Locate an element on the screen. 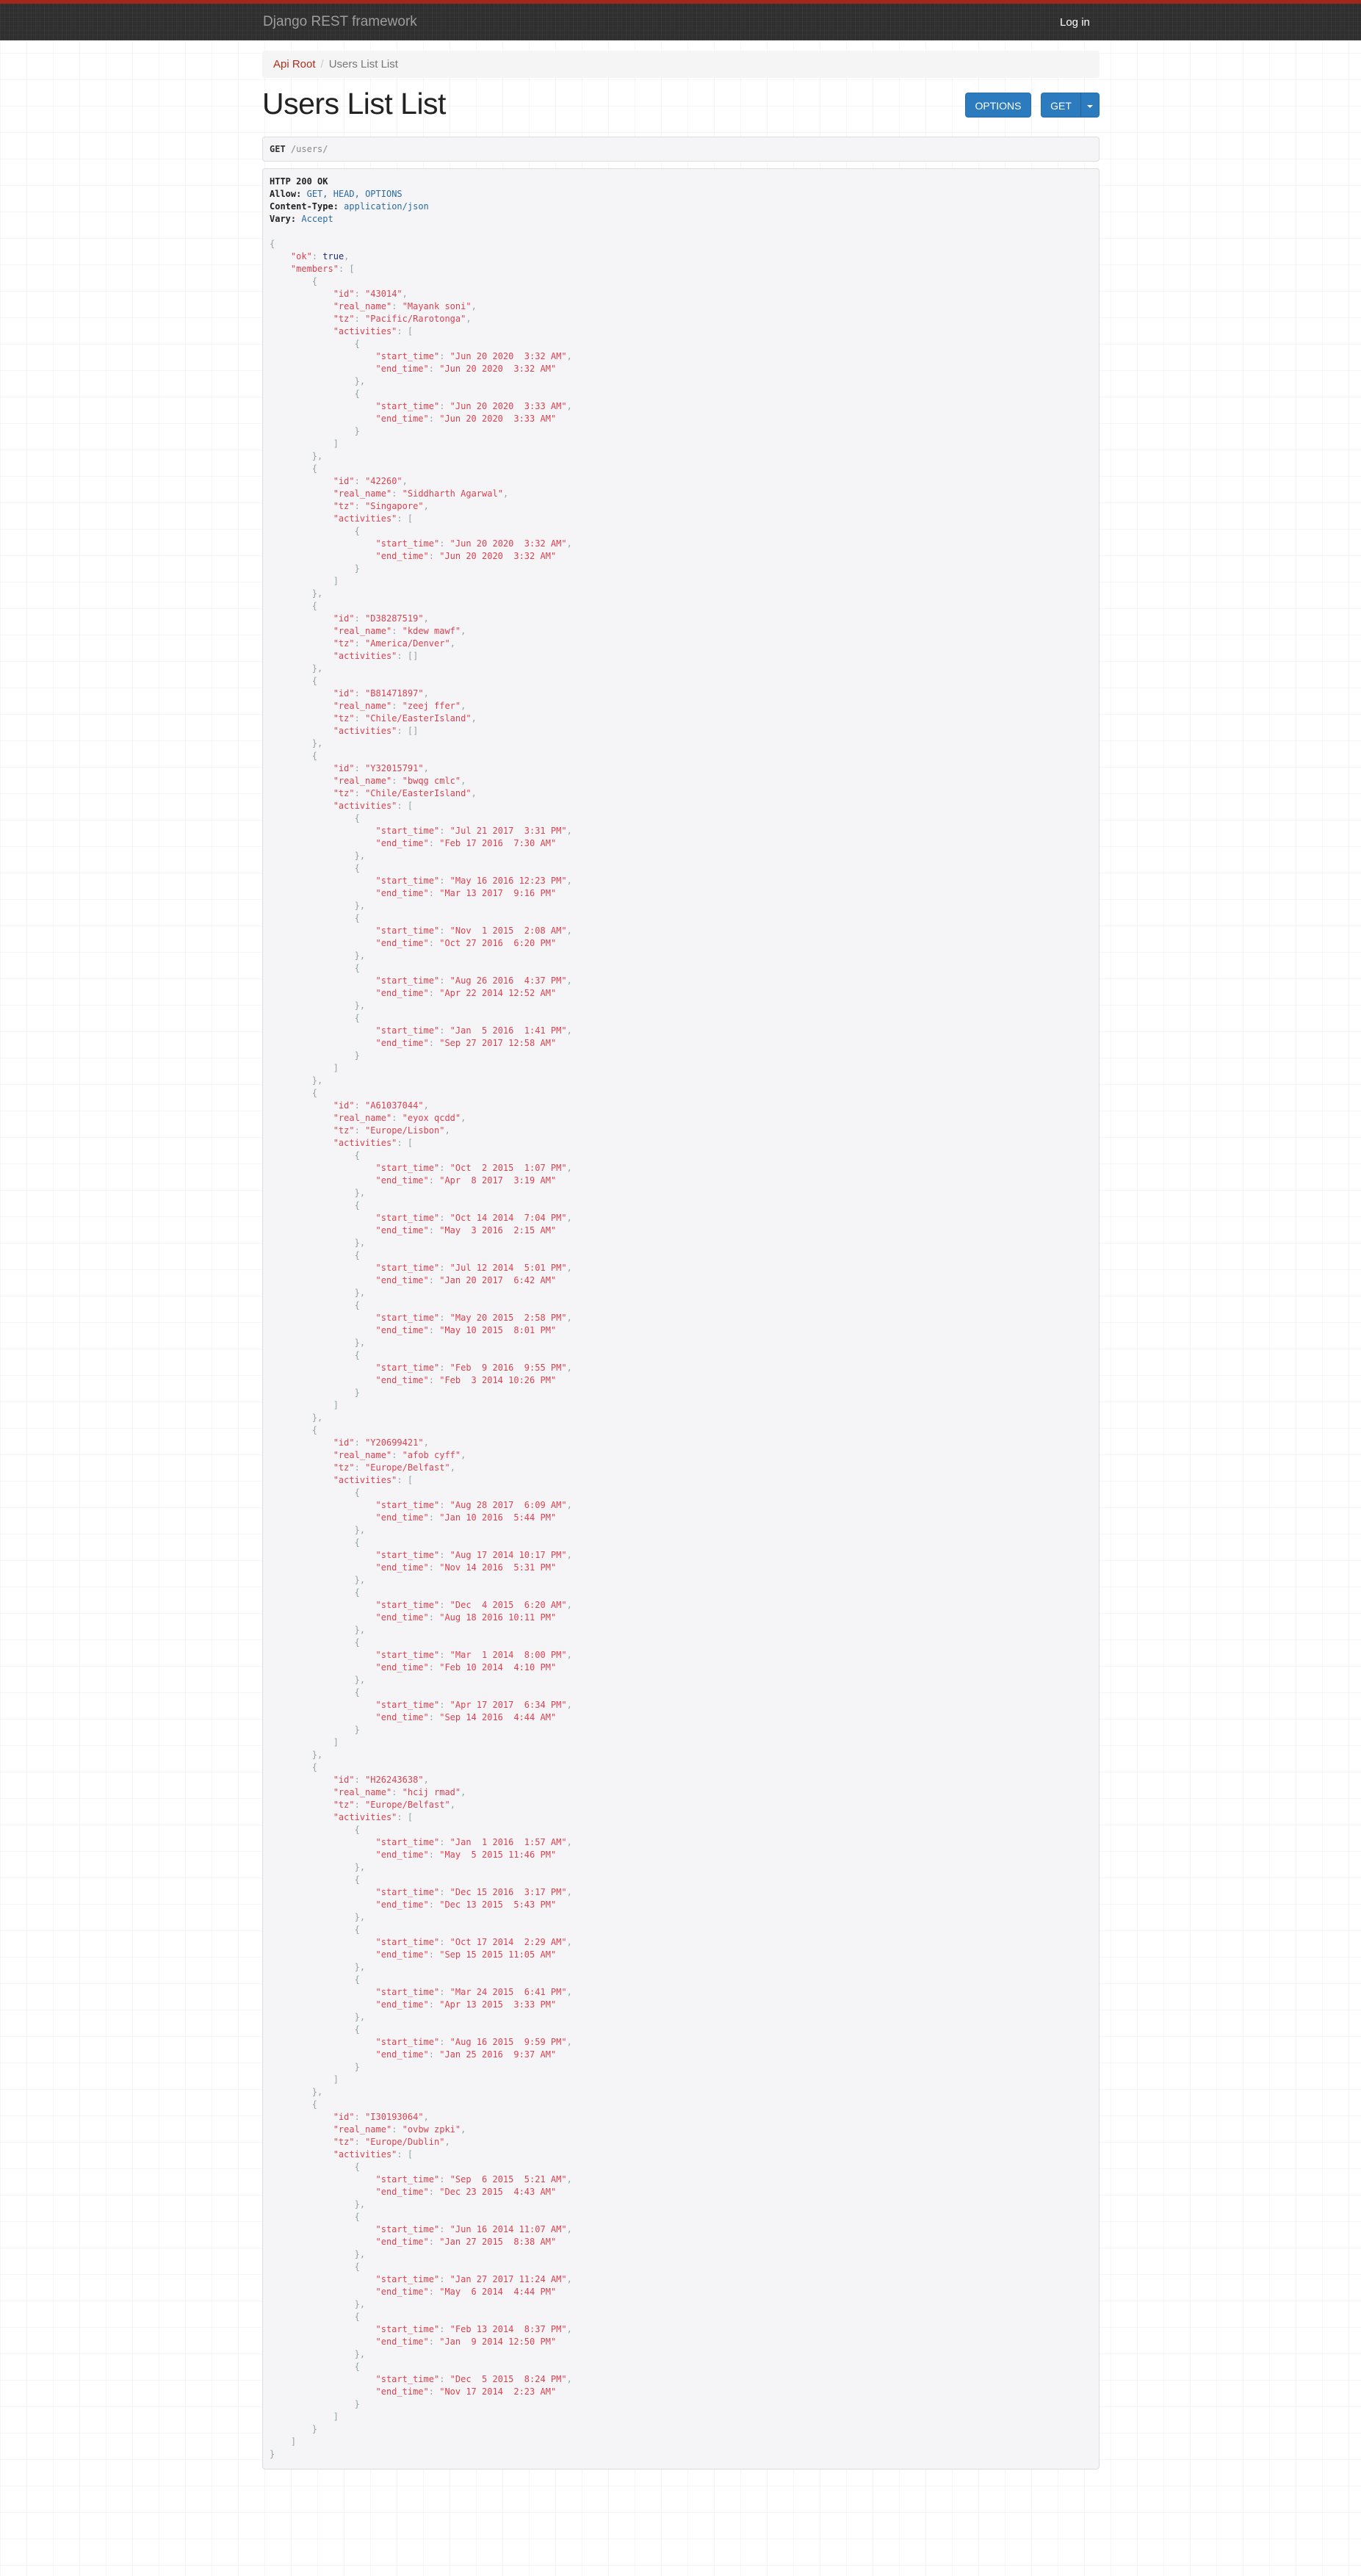 Image resolution: width=1361 pixels, height=2576 pixels. json-string-text: America/Denver is located at coordinates (407, 644).